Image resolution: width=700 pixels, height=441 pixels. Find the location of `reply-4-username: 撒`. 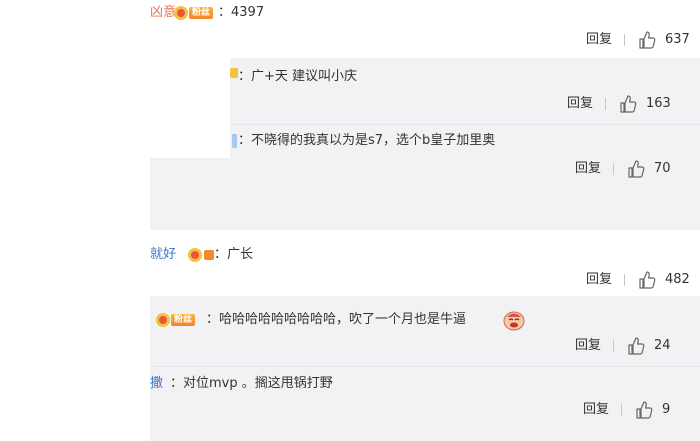

reply-4-username: 撒 is located at coordinates (156, 384).